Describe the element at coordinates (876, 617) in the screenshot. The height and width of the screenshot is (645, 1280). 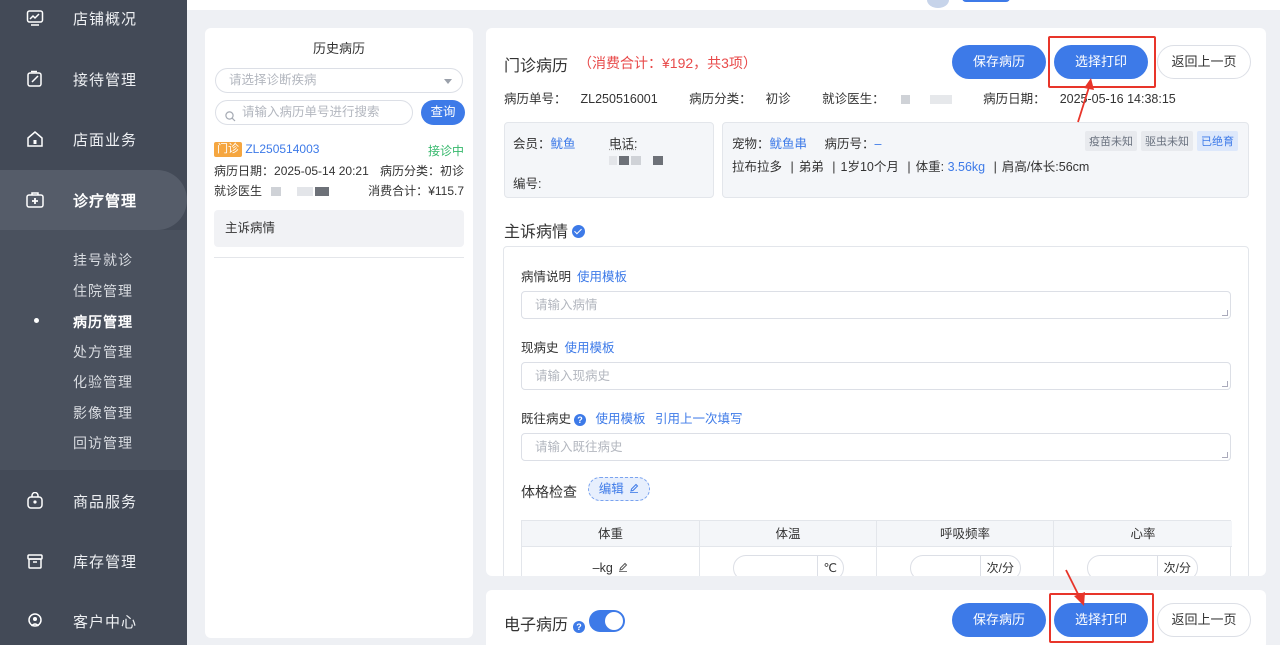
I see `electronic-record-panel: 电子病历? 保存病历 选择打印 返回上一页` at that location.